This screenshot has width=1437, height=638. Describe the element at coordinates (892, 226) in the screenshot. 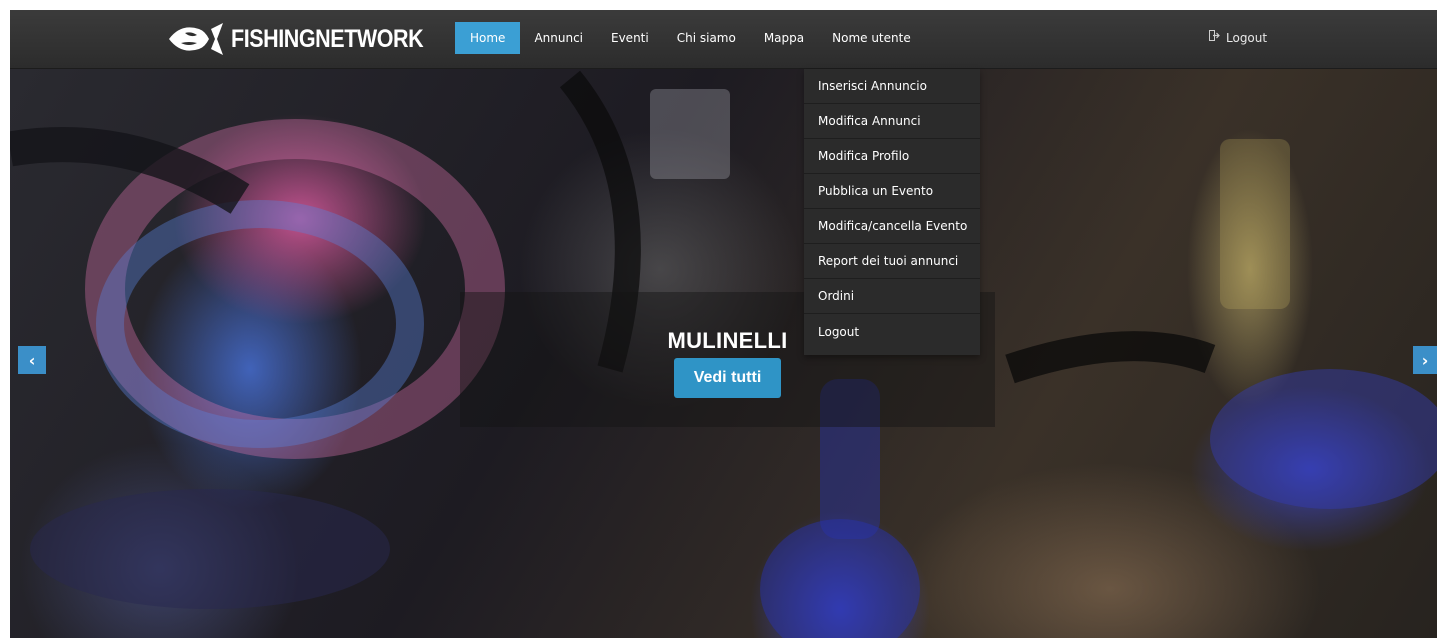

I see `menu-item-modifica-cancella-evento: Modifica/cancella Evento` at that location.